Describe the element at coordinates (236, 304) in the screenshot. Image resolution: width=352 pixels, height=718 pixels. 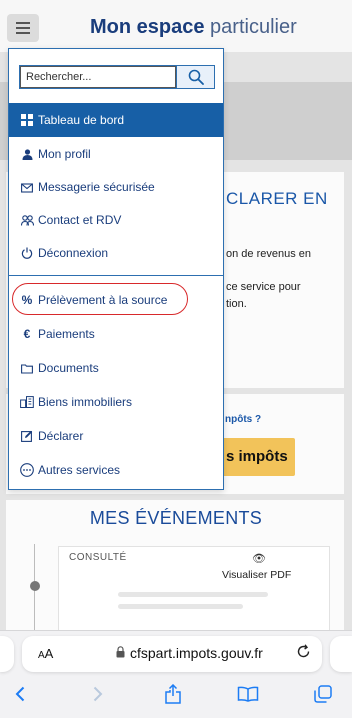
I see `declaration-card-text: tion.` at that location.